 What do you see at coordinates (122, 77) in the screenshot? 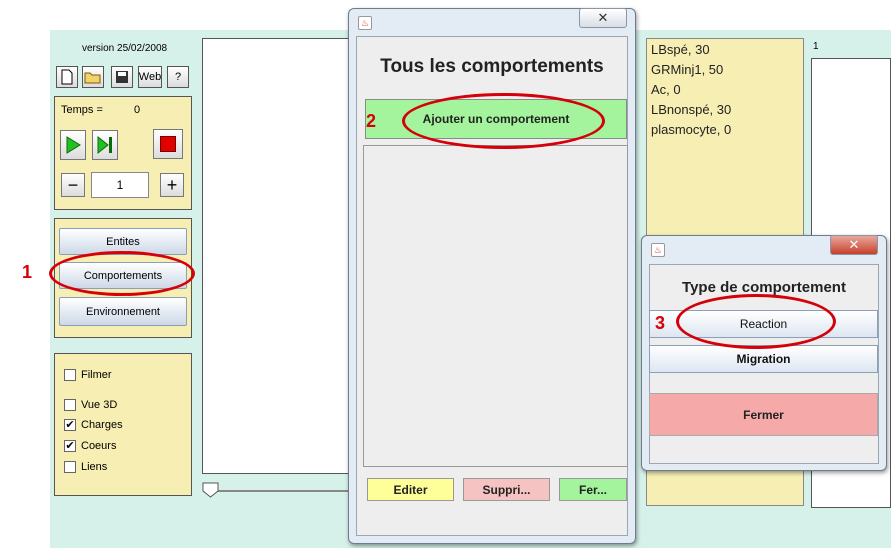
I see `save-icon` at bounding box center [122, 77].